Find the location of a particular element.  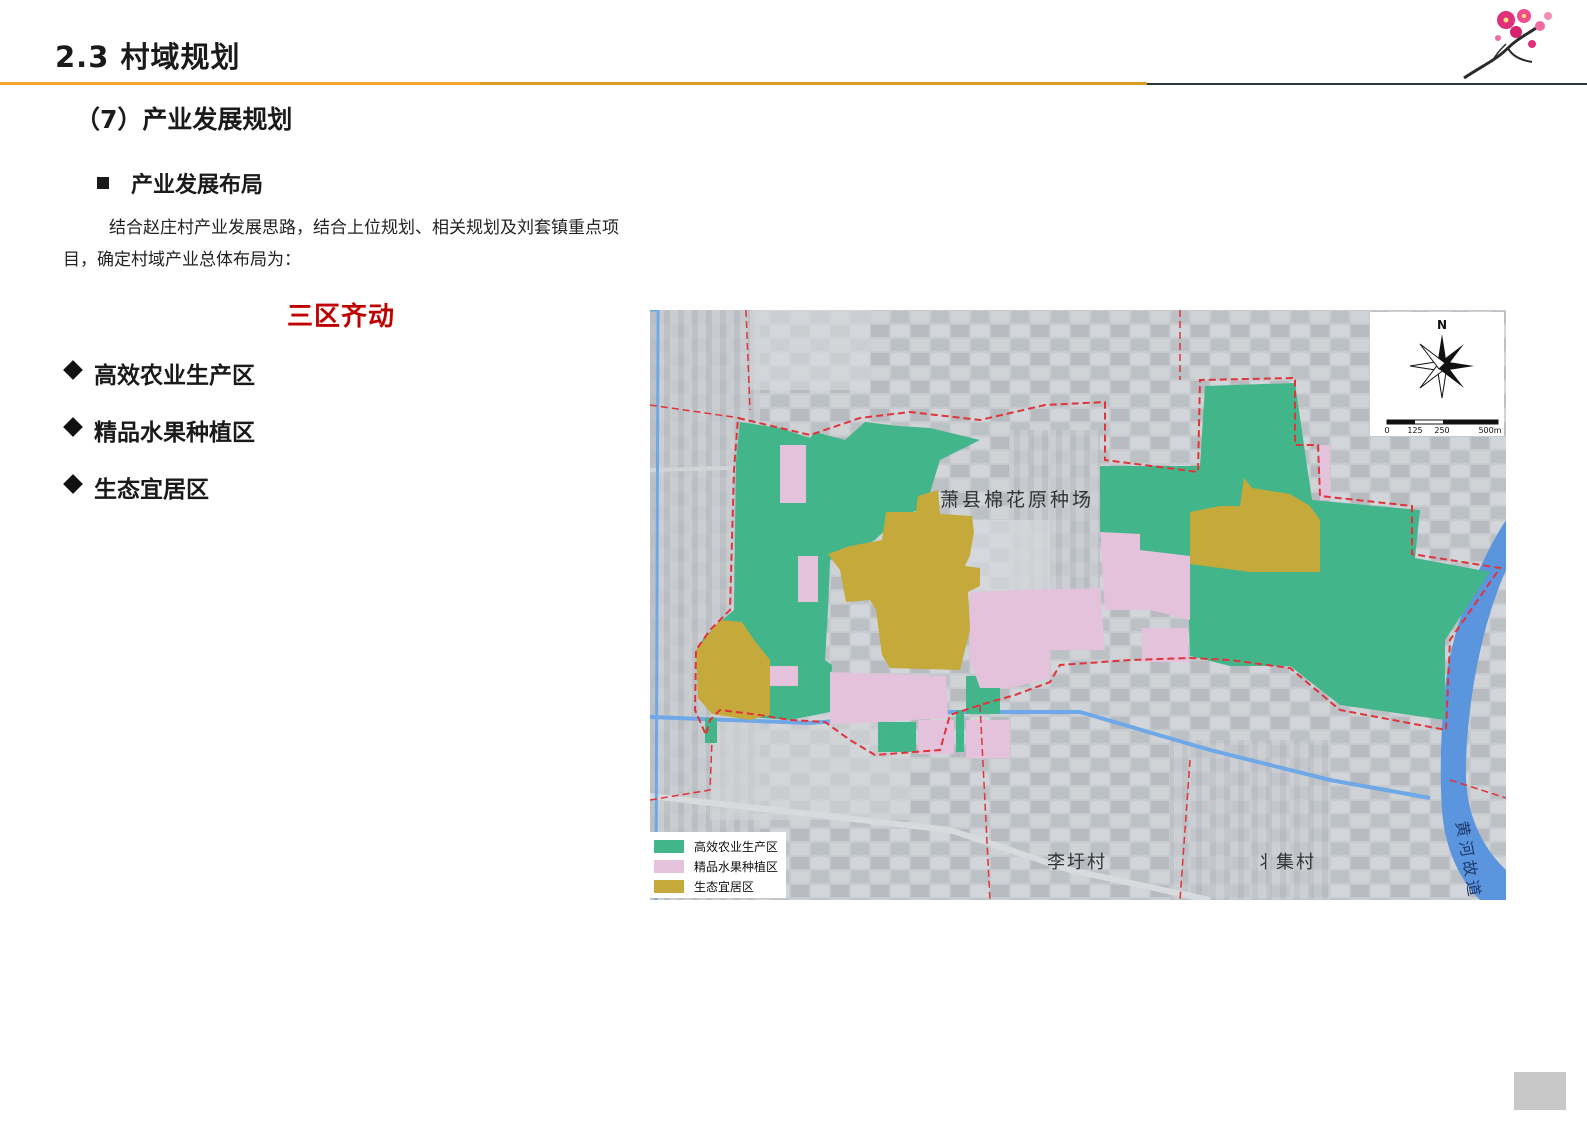

legend-label: 高效农业生产区 is located at coordinates (736, 846).